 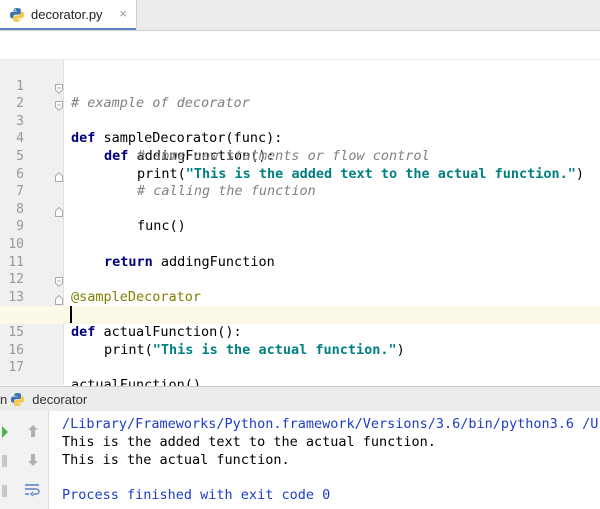 I want to click on code-line-16: 16, so click(x=300, y=341).